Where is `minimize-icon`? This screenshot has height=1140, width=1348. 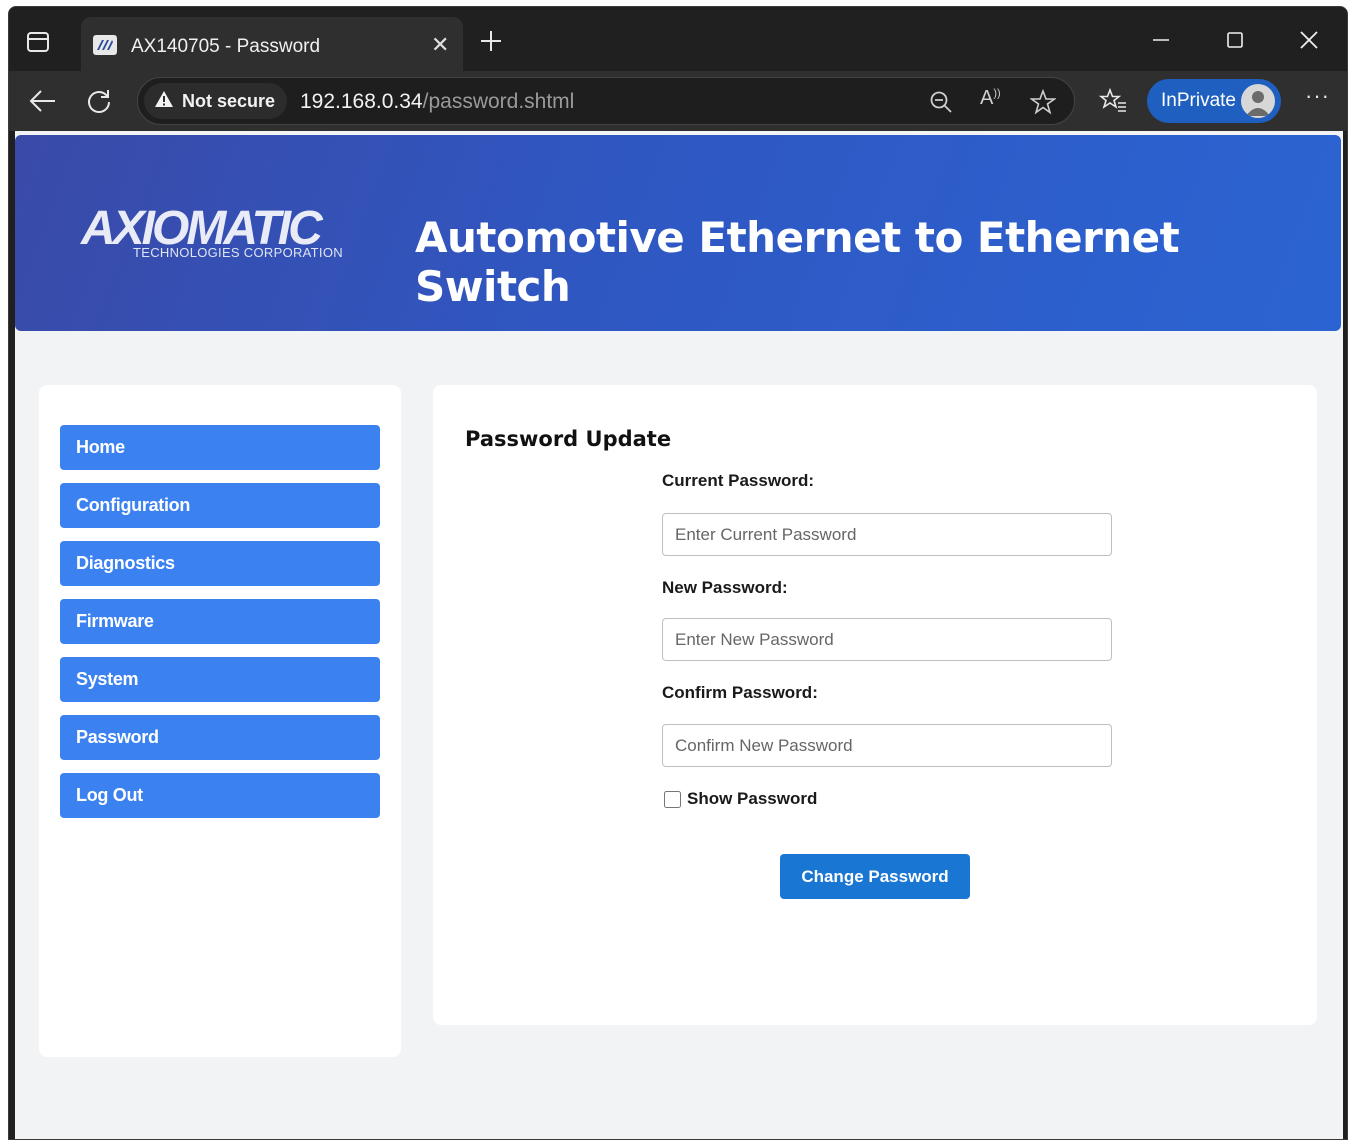
minimize-icon is located at coordinates (1163, 40).